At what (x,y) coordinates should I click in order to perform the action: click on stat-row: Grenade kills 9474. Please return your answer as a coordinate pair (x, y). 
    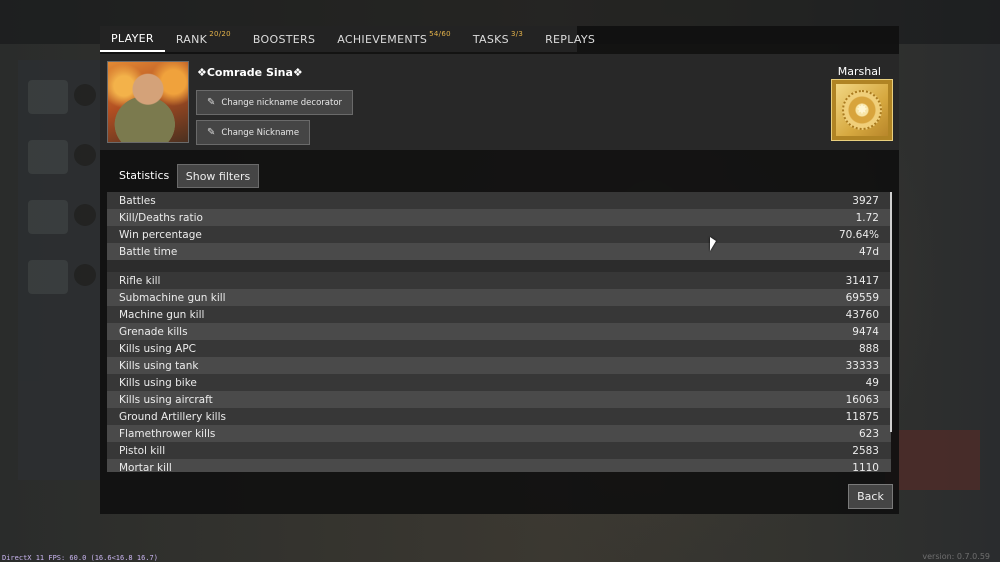
    Looking at the image, I should click on (499, 331).